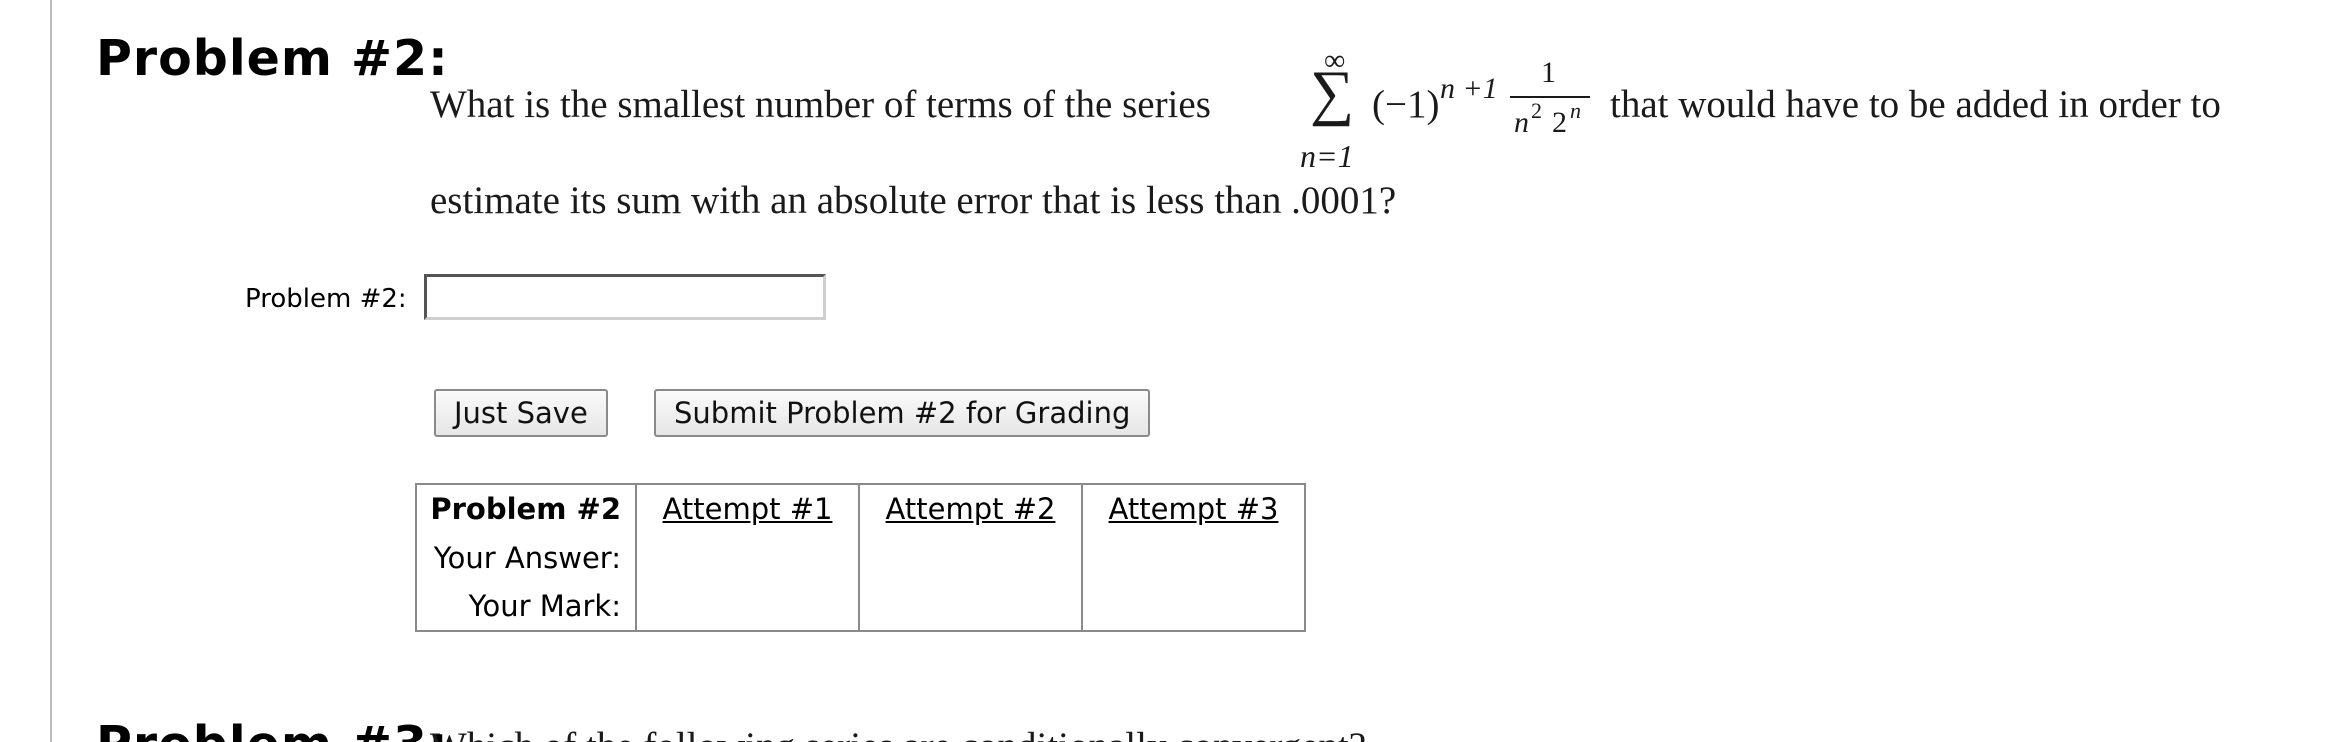  I want to click on term-exponent: n +1, so click(1469, 88).